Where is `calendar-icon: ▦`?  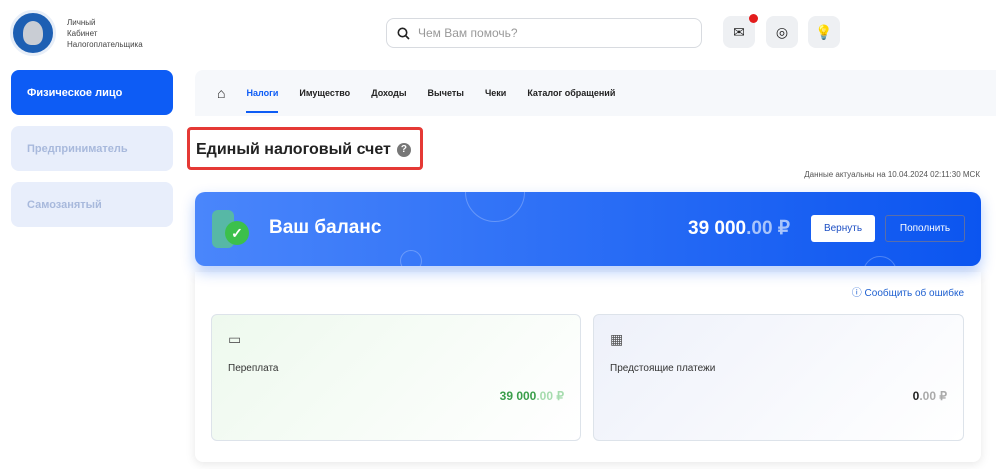
calendar-icon: ▦ is located at coordinates (617, 339).